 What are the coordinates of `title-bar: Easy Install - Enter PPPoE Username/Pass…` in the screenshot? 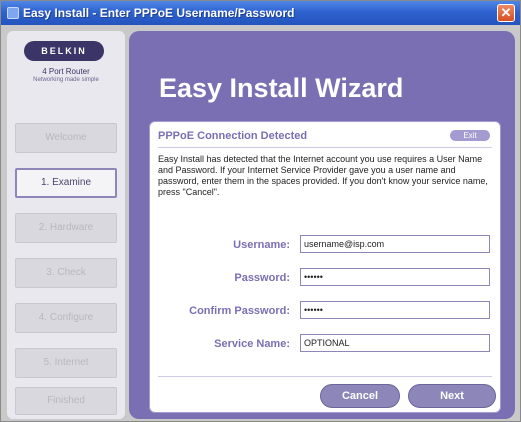 It's located at (260, 13).